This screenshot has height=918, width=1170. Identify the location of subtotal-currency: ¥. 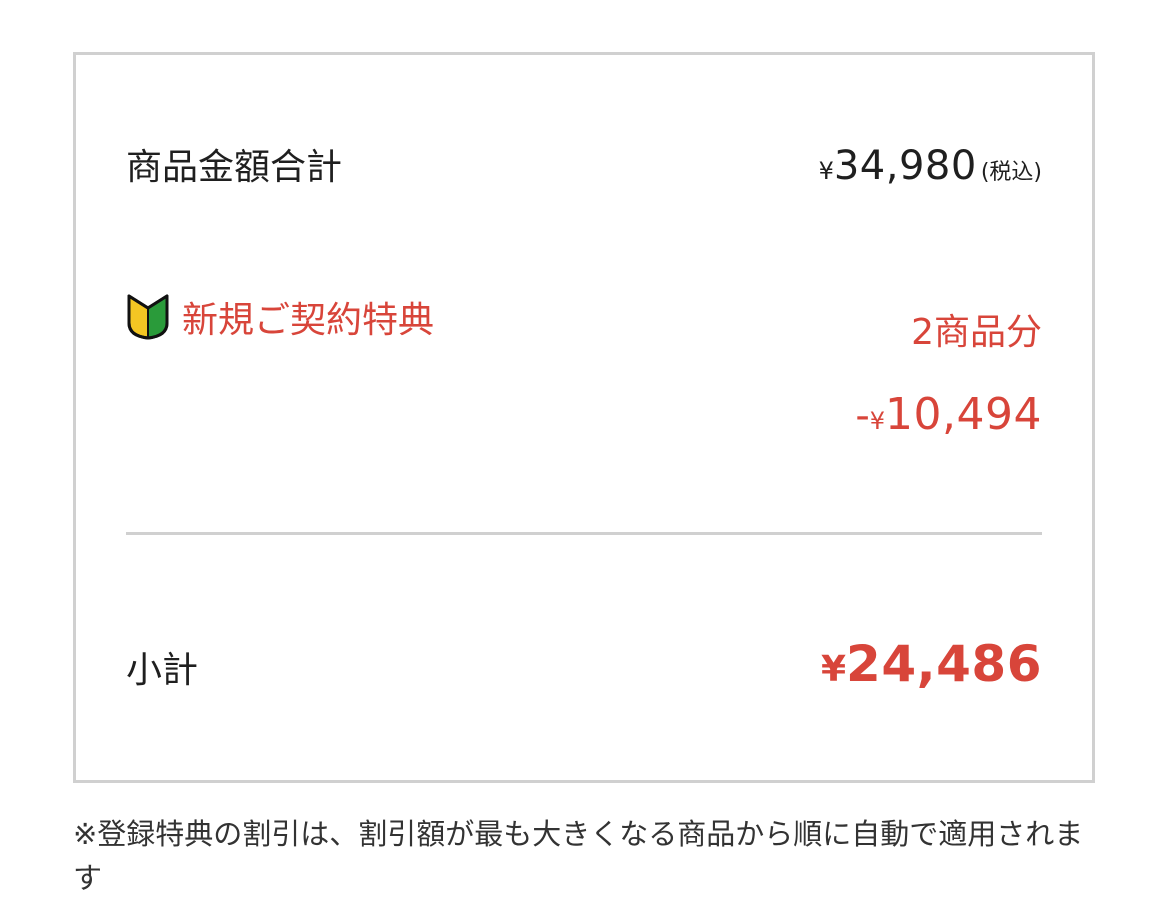
(833, 669).